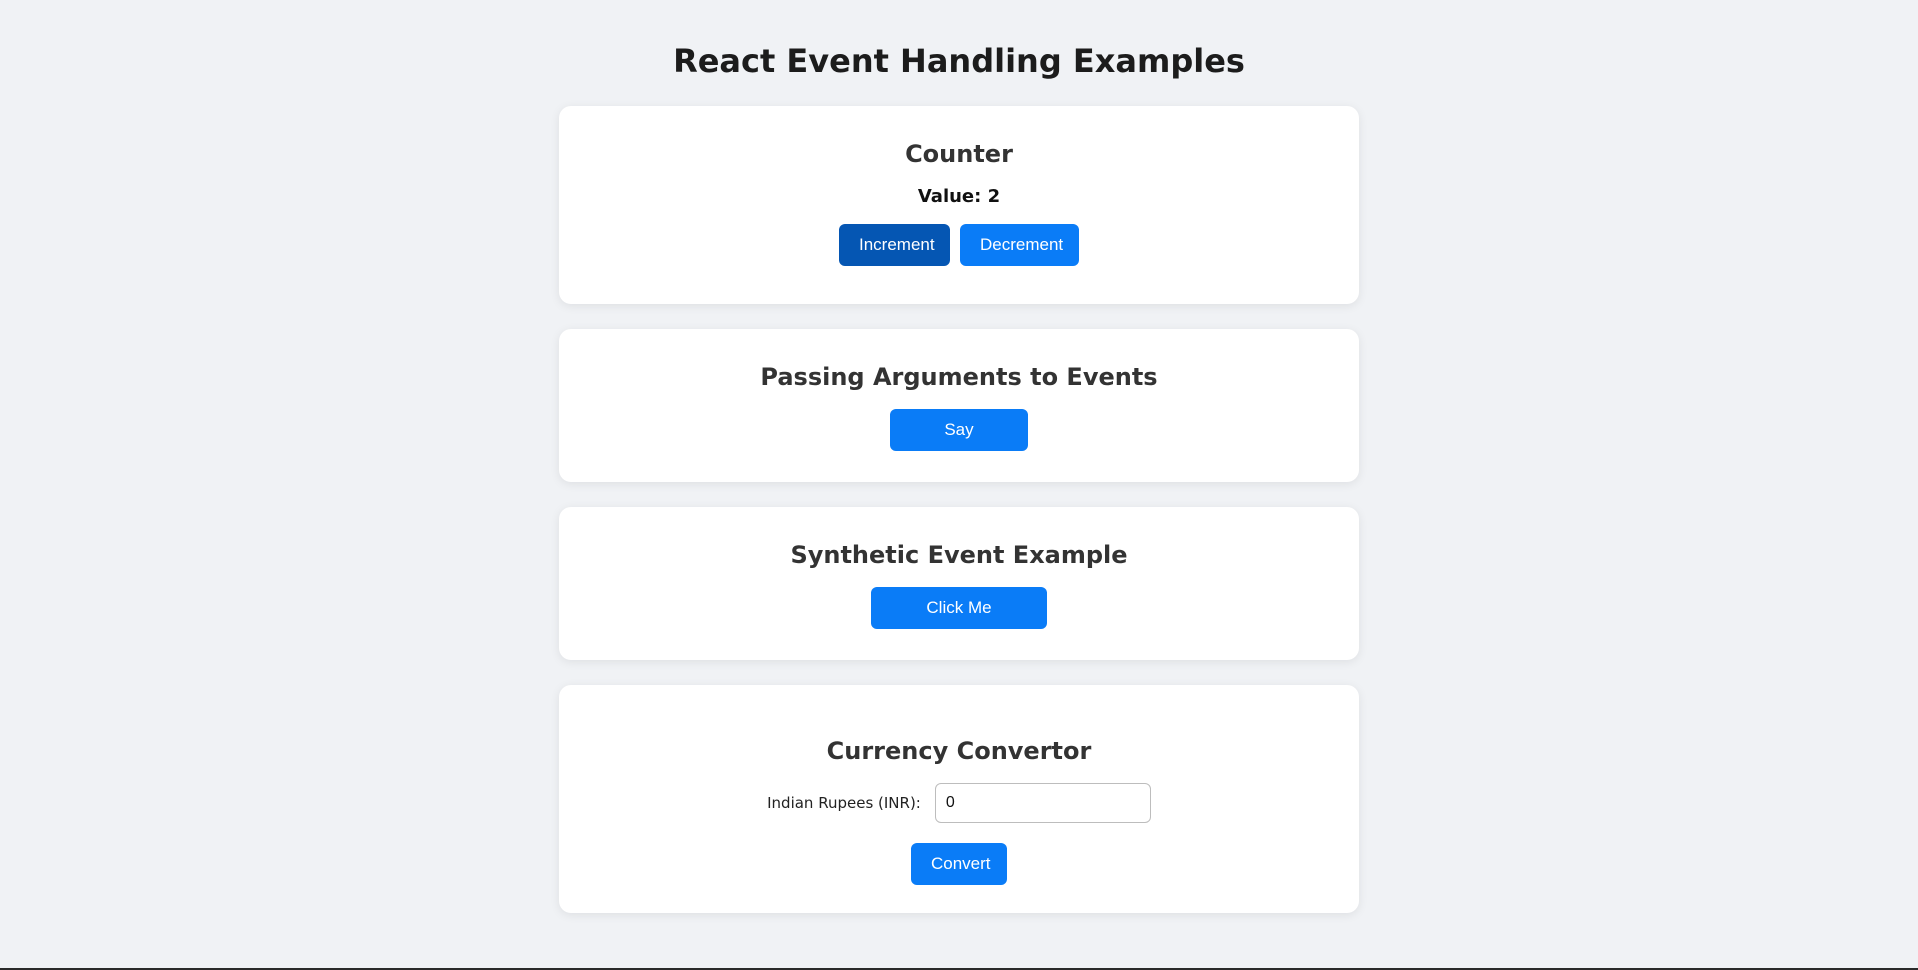 Image resolution: width=1918 pixels, height=970 pixels. I want to click on counter-button-row: Increment Decrement, so click(959, 245).